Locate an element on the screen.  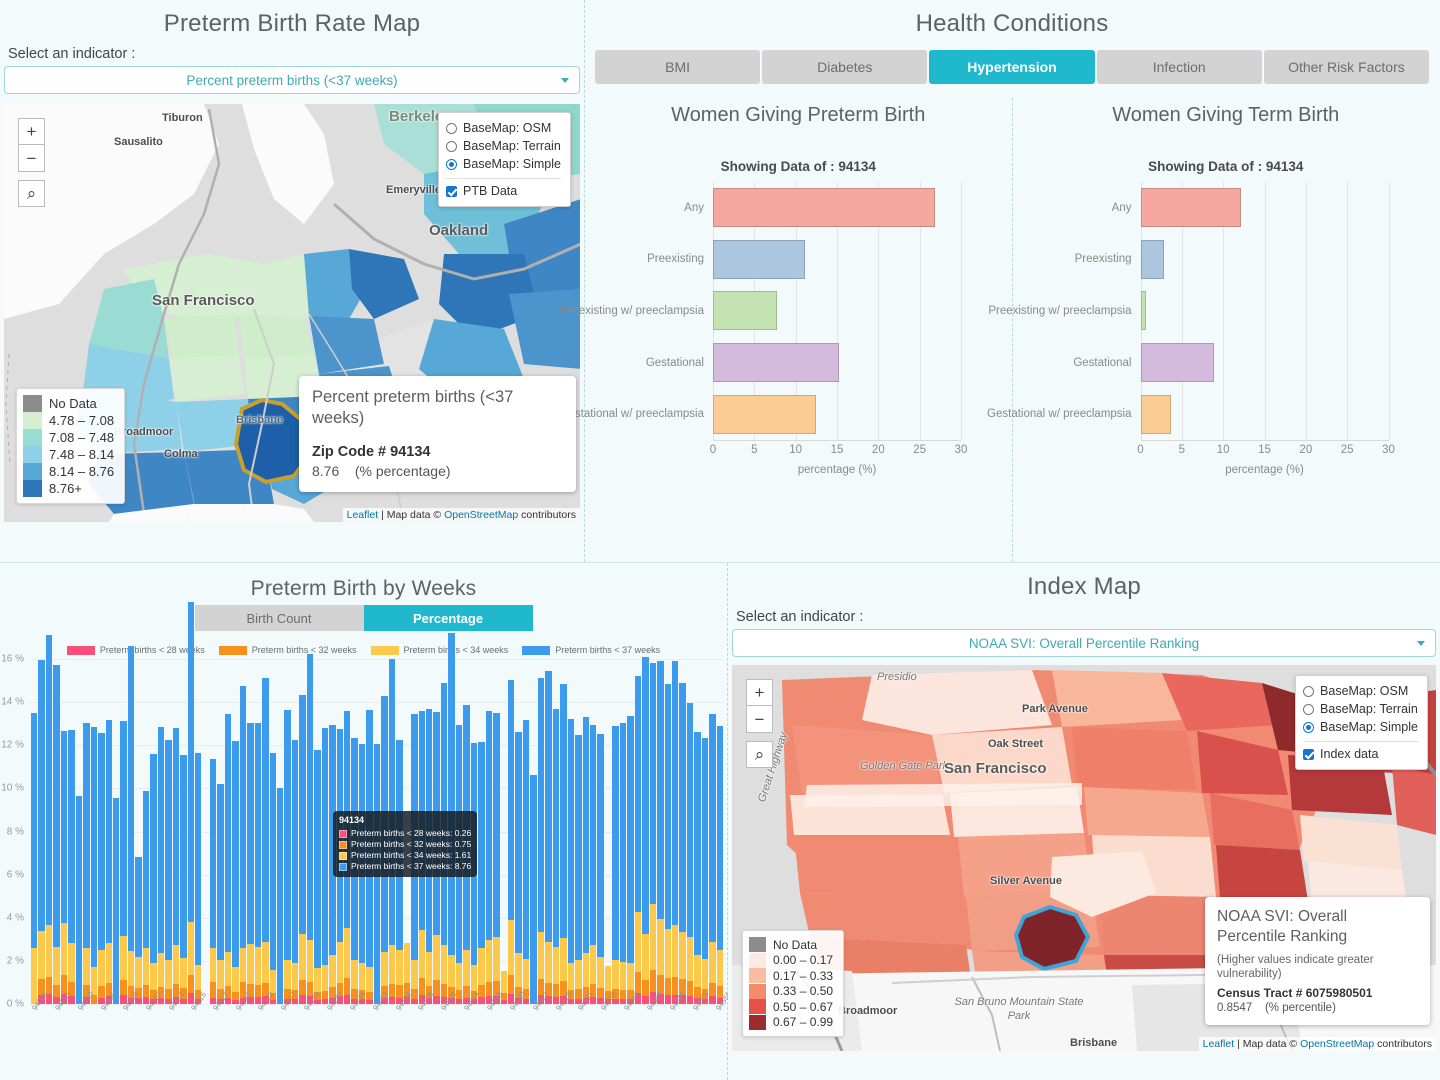
indicator-select: Percent preterm births (<37 weeks) is located at coordinates (292, 80).